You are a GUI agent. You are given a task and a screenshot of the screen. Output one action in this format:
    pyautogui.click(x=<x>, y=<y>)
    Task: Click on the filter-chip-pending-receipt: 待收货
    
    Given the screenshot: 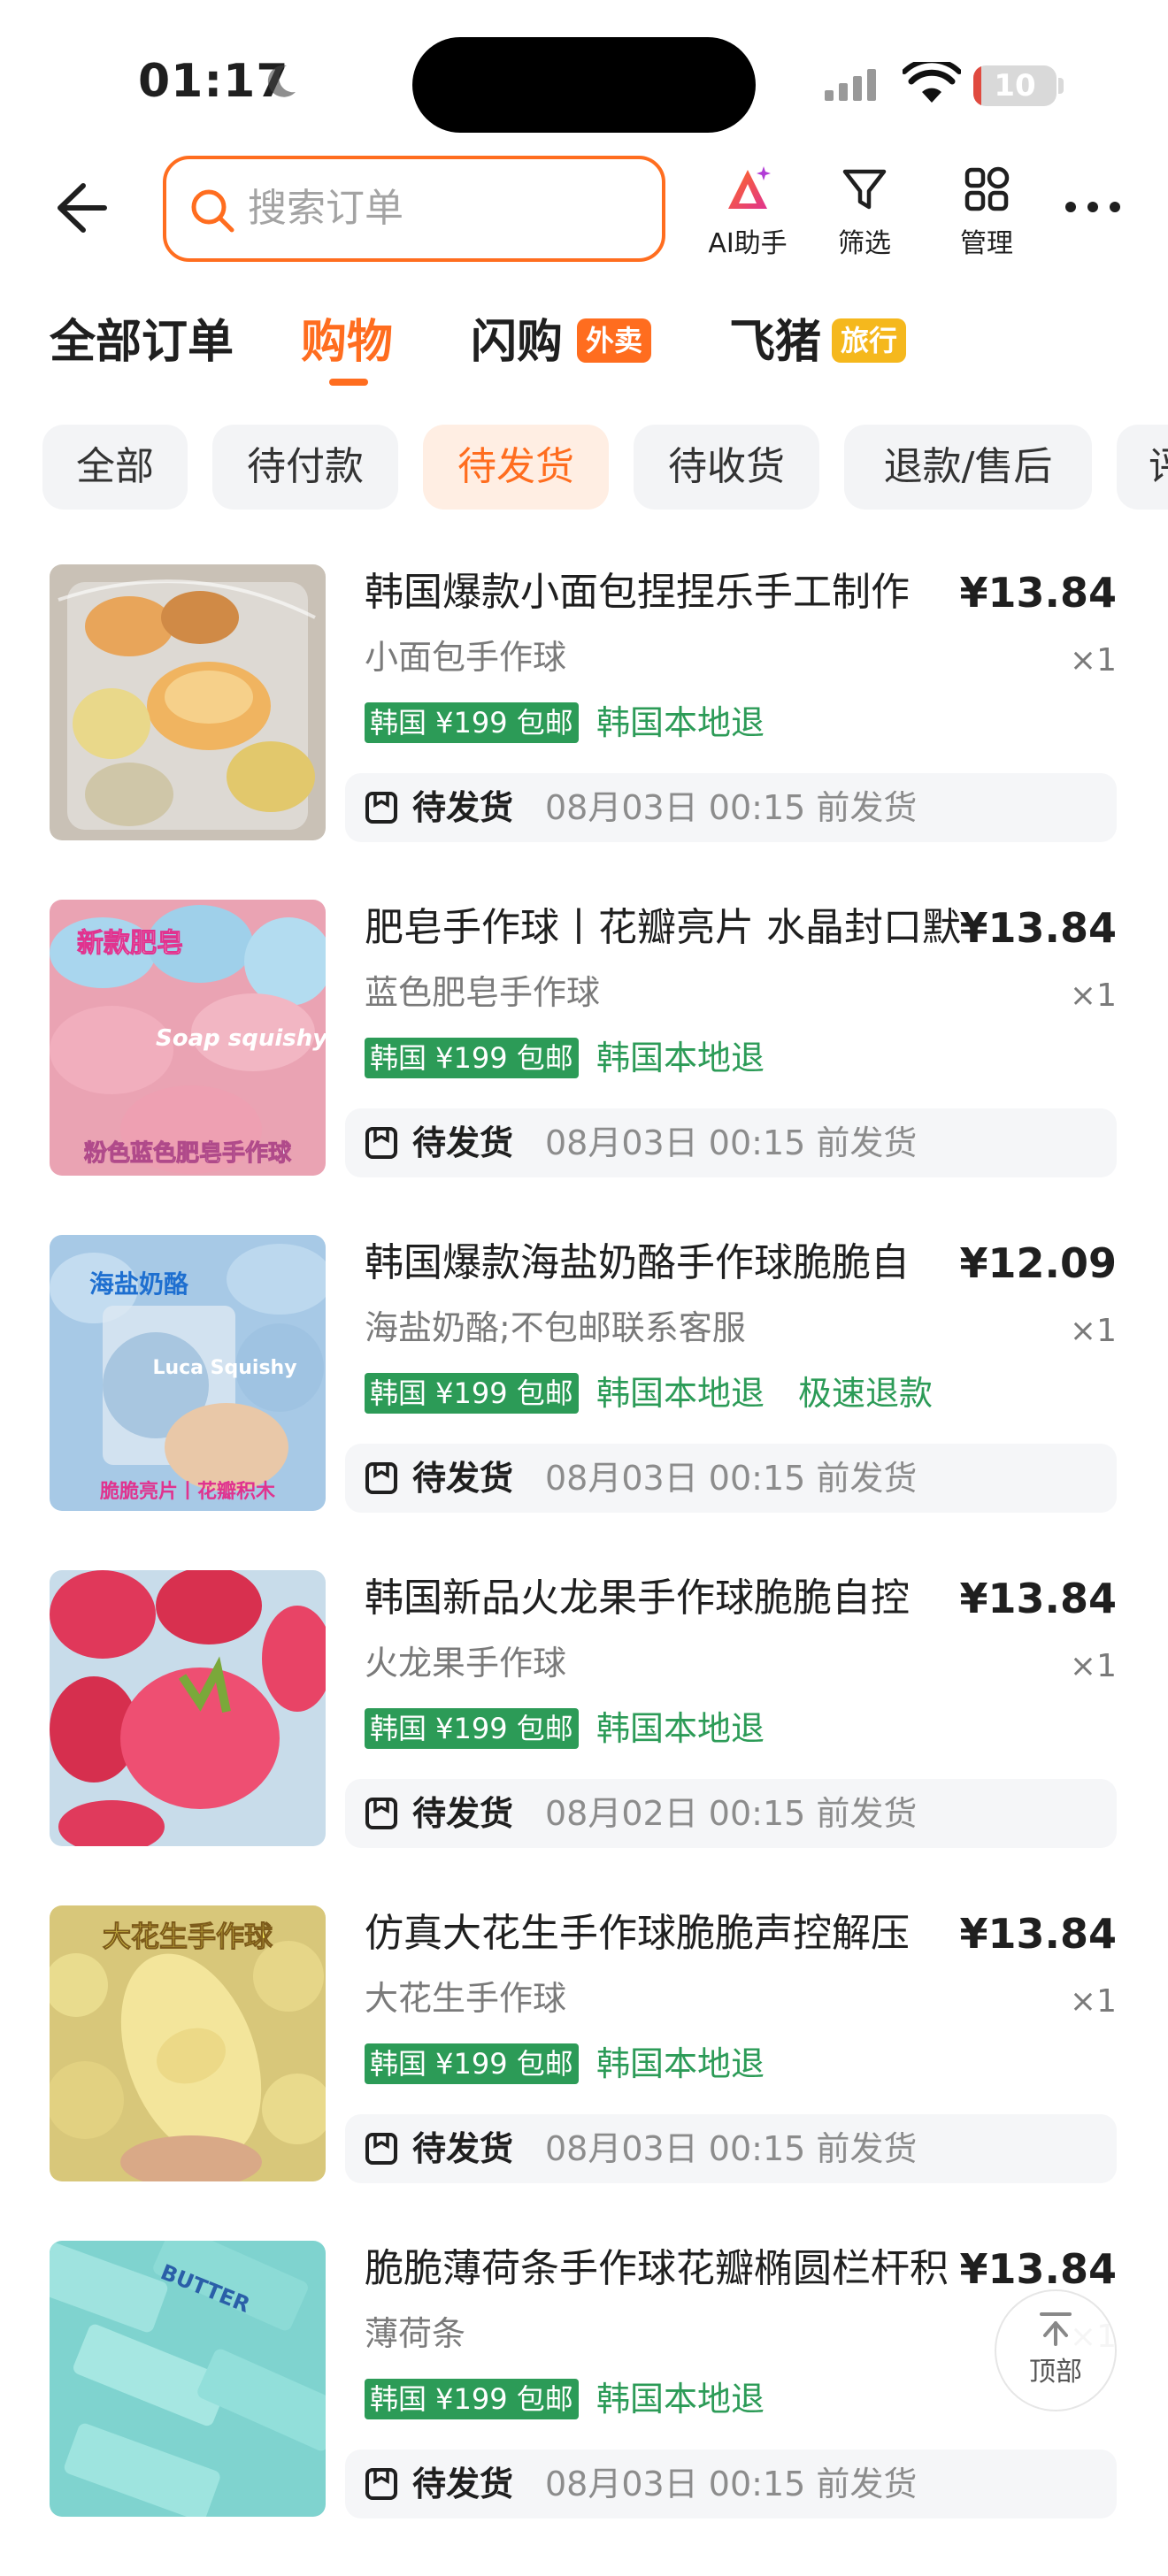 What is the action you would take?
    pyautogui.click(x=727, y=467)
    